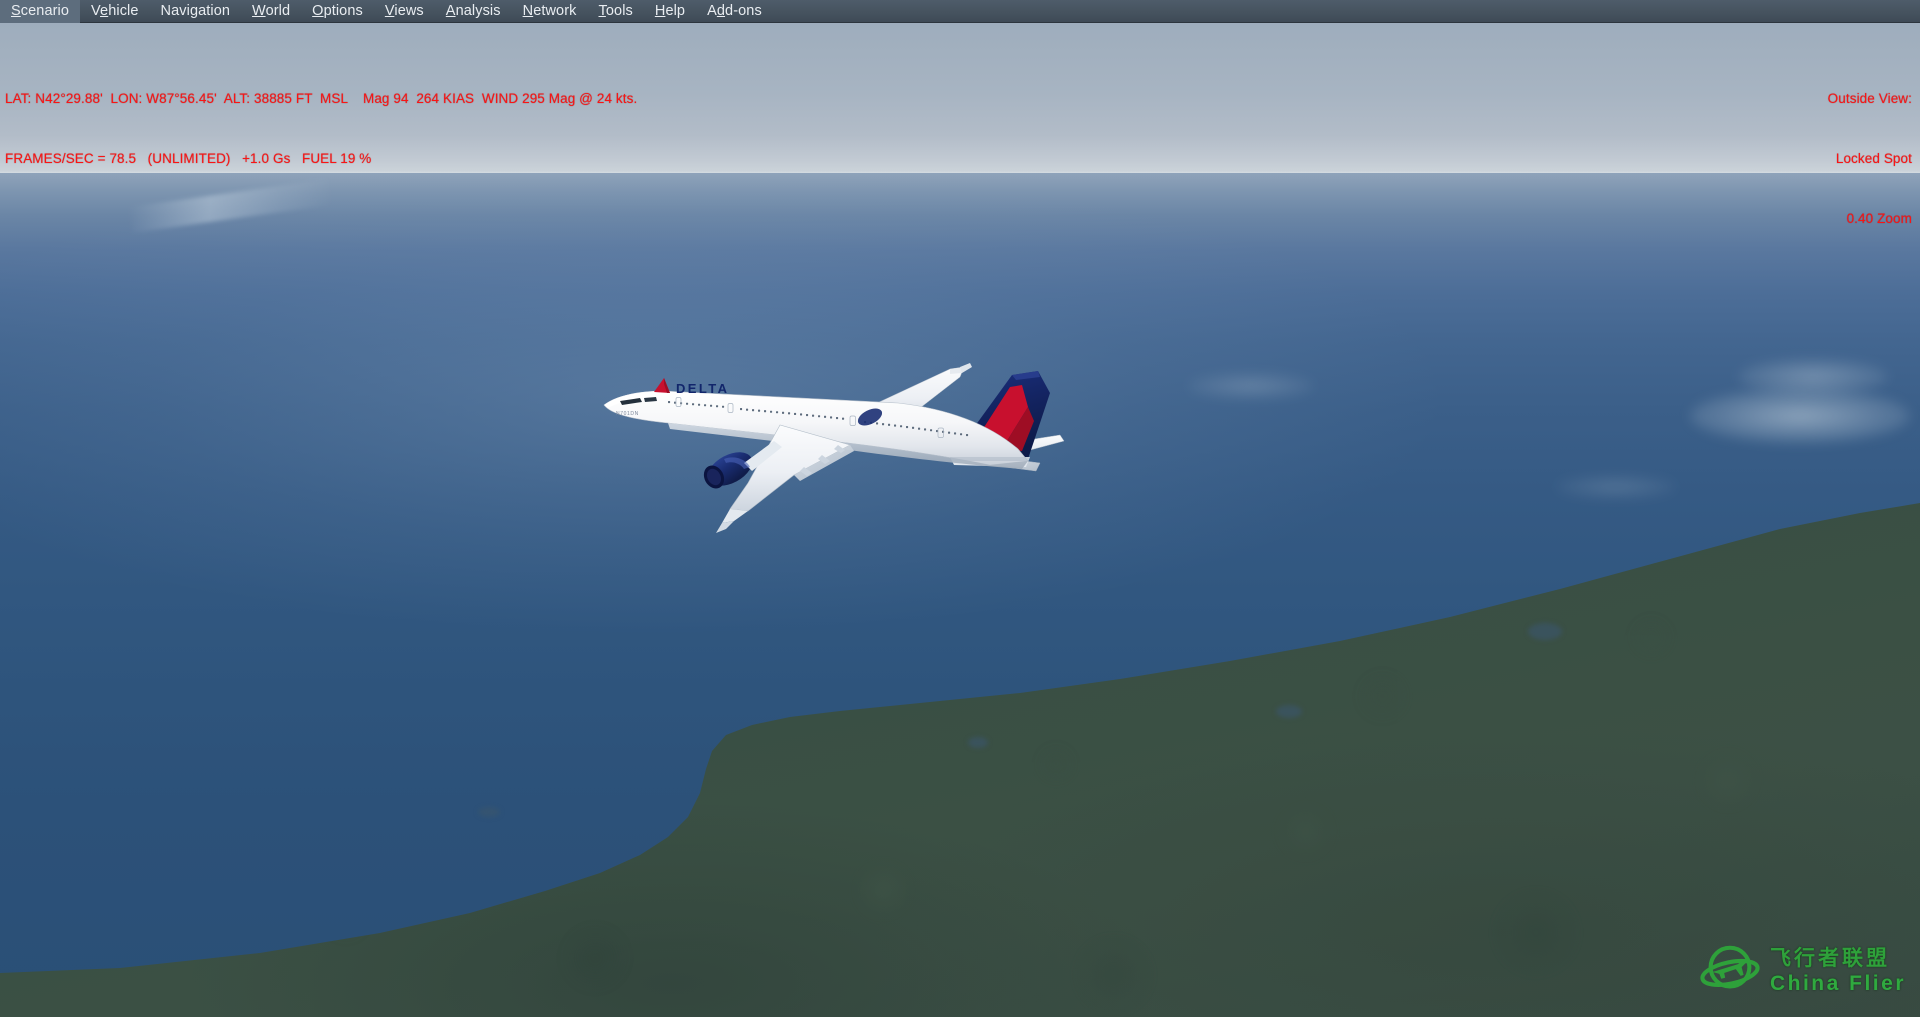 This screenshot has width=1920, height=1017. What do you see at coordinates (404, 11) in the screenshot?
I see `menu-views: Views` at bounding box center [404, 11].